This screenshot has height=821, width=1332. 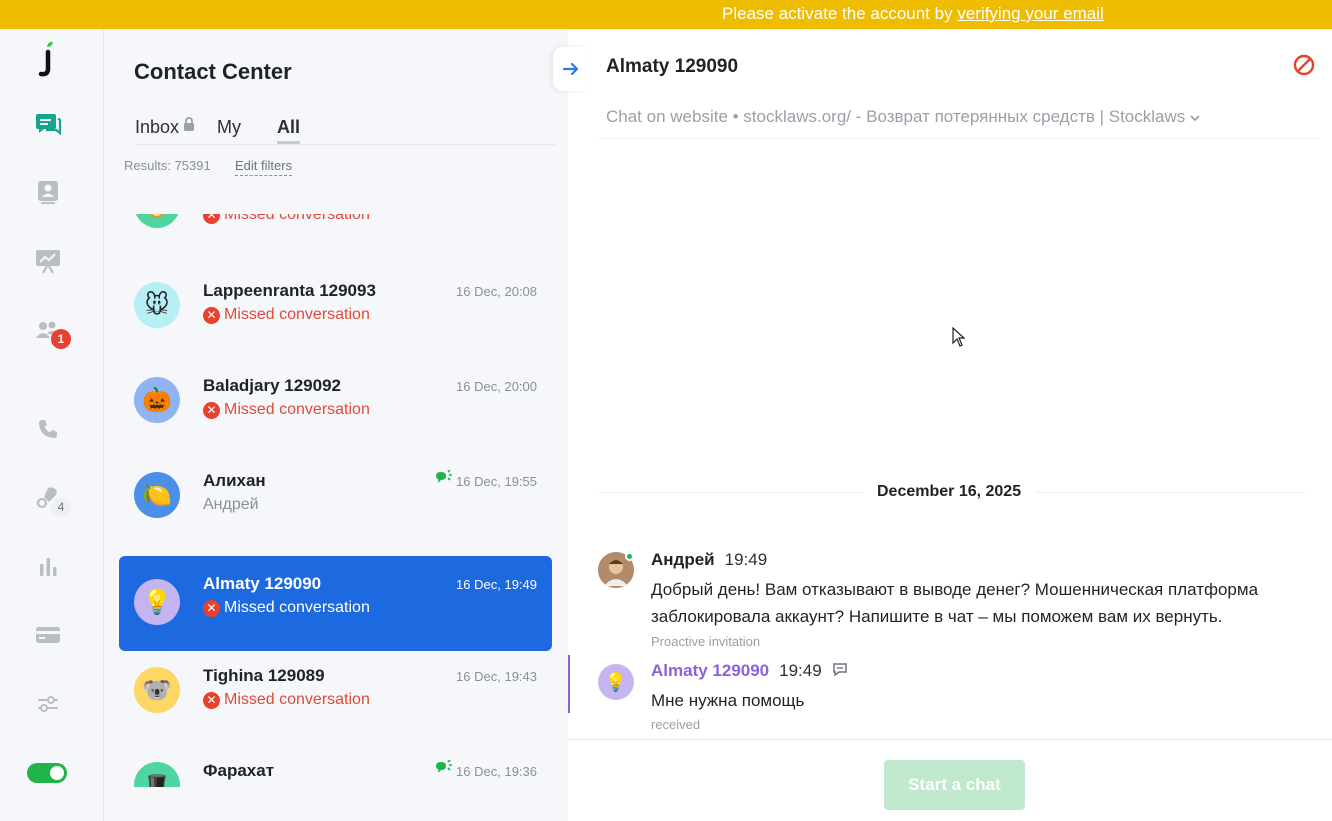 I want to click on hat-icon: 🎩, so click(x=157, y=774).